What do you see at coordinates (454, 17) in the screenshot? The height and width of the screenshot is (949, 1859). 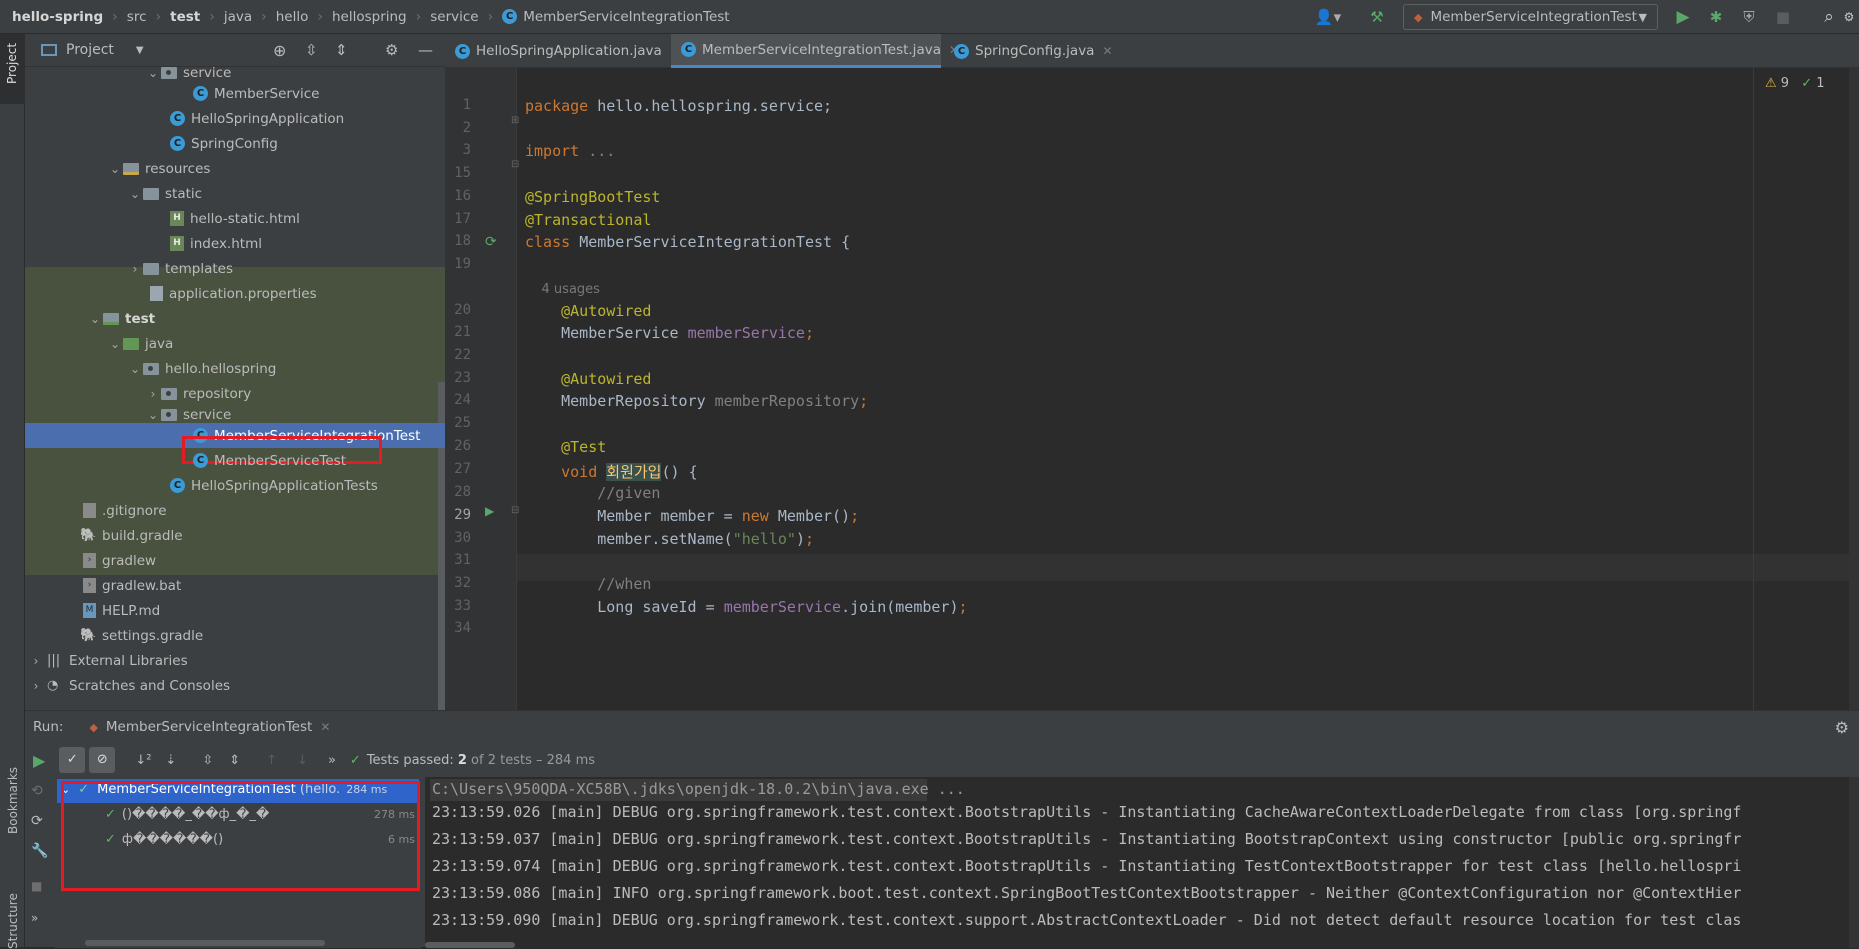 I see `breadcrumb-service: service` at bounding box center [454, 17].